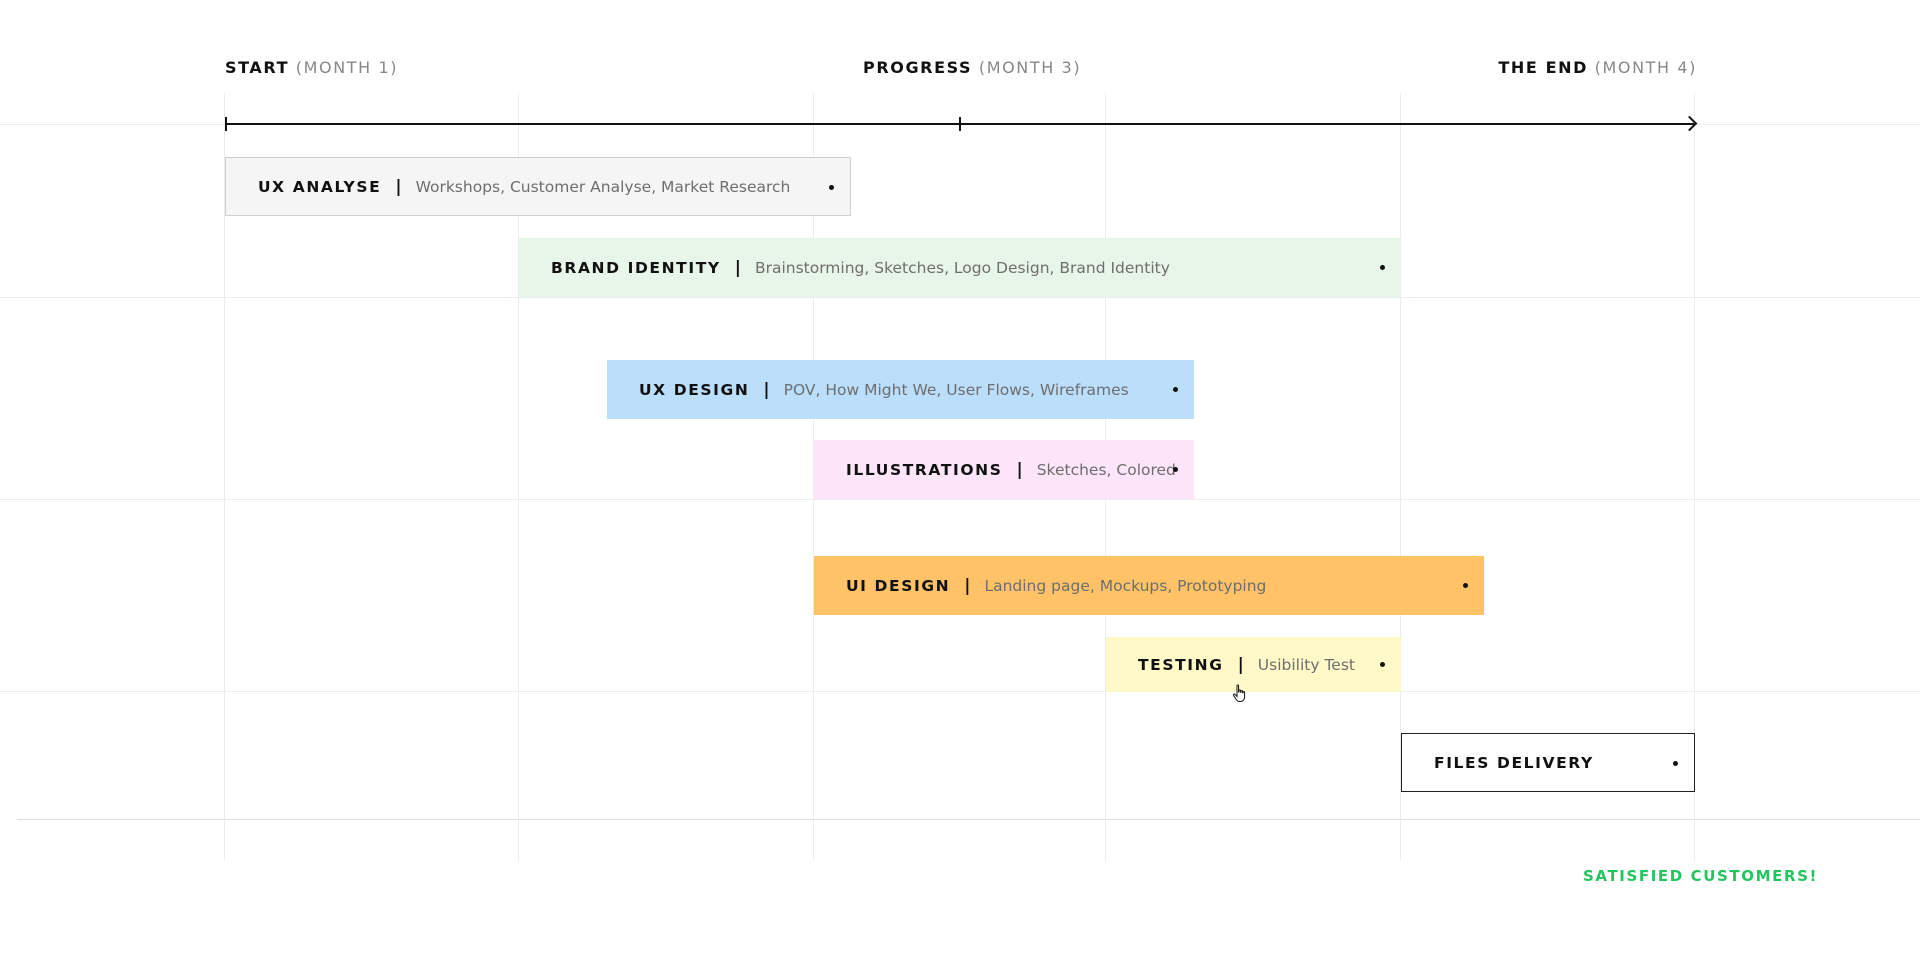 Image resolution: width=1920 pixels, height=953 pixels. What do you see at coordinates (898, 585) in the screenshot?
I see `task-title: UI DESIGN` at bounding box center [898, 585].